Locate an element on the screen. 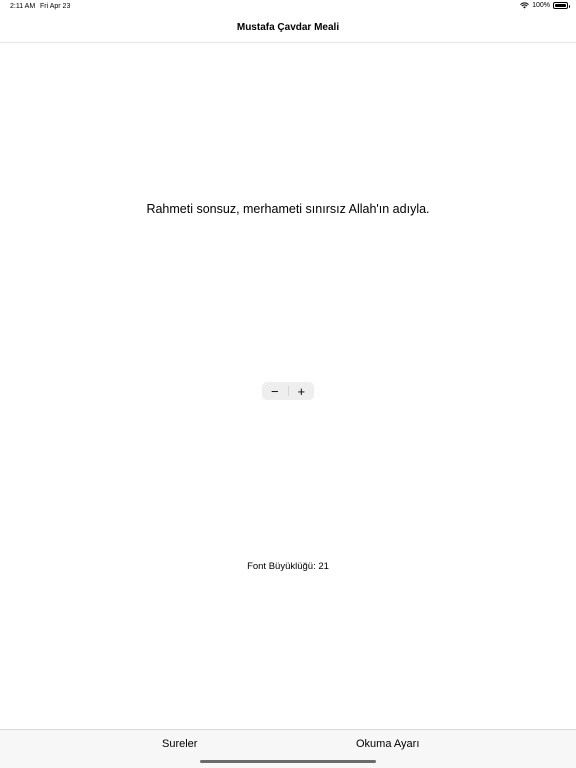 This screenshot has height=768, width=576. status-time: 2:11 AM is located at coordinates (23, 6).